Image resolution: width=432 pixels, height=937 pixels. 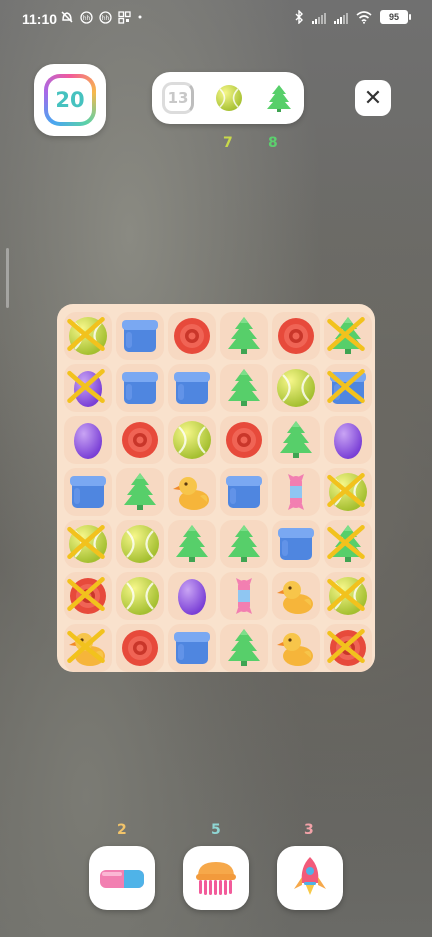 I want to click on brush-icon, so click(x=216, y=878).